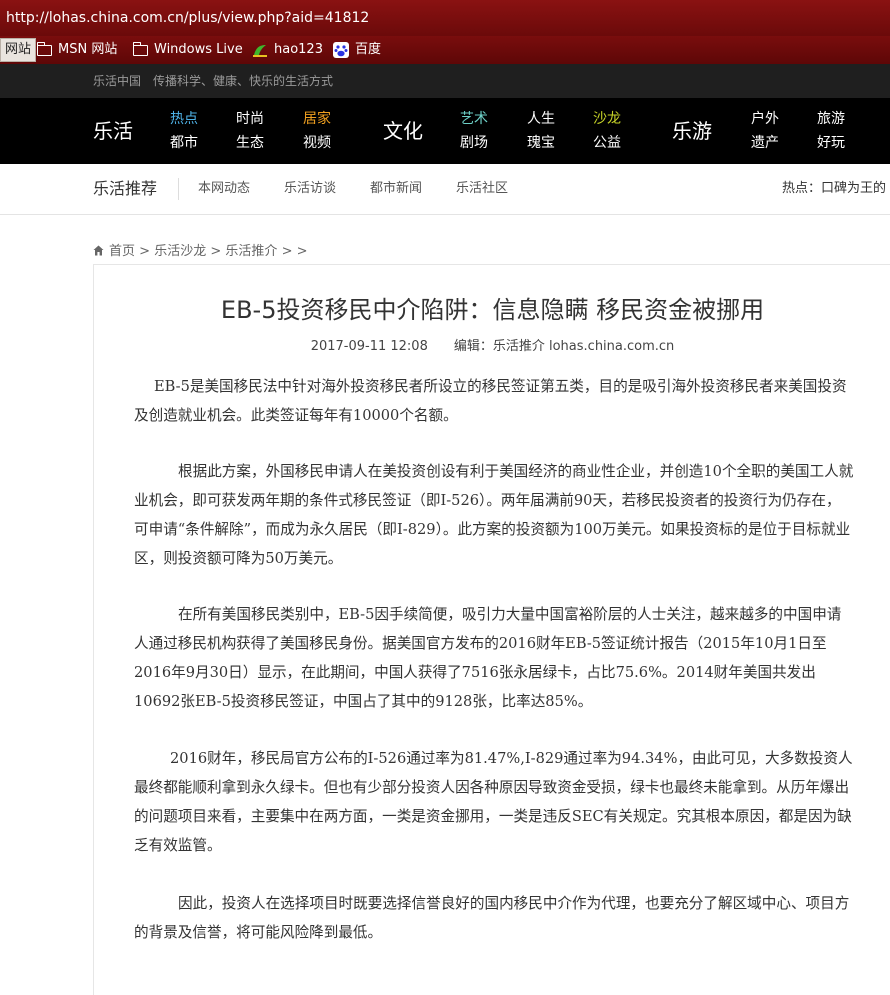 The image size is (890, 995). I want to click on subnav-item-city-news: 都市新闻, so click(396, 189).